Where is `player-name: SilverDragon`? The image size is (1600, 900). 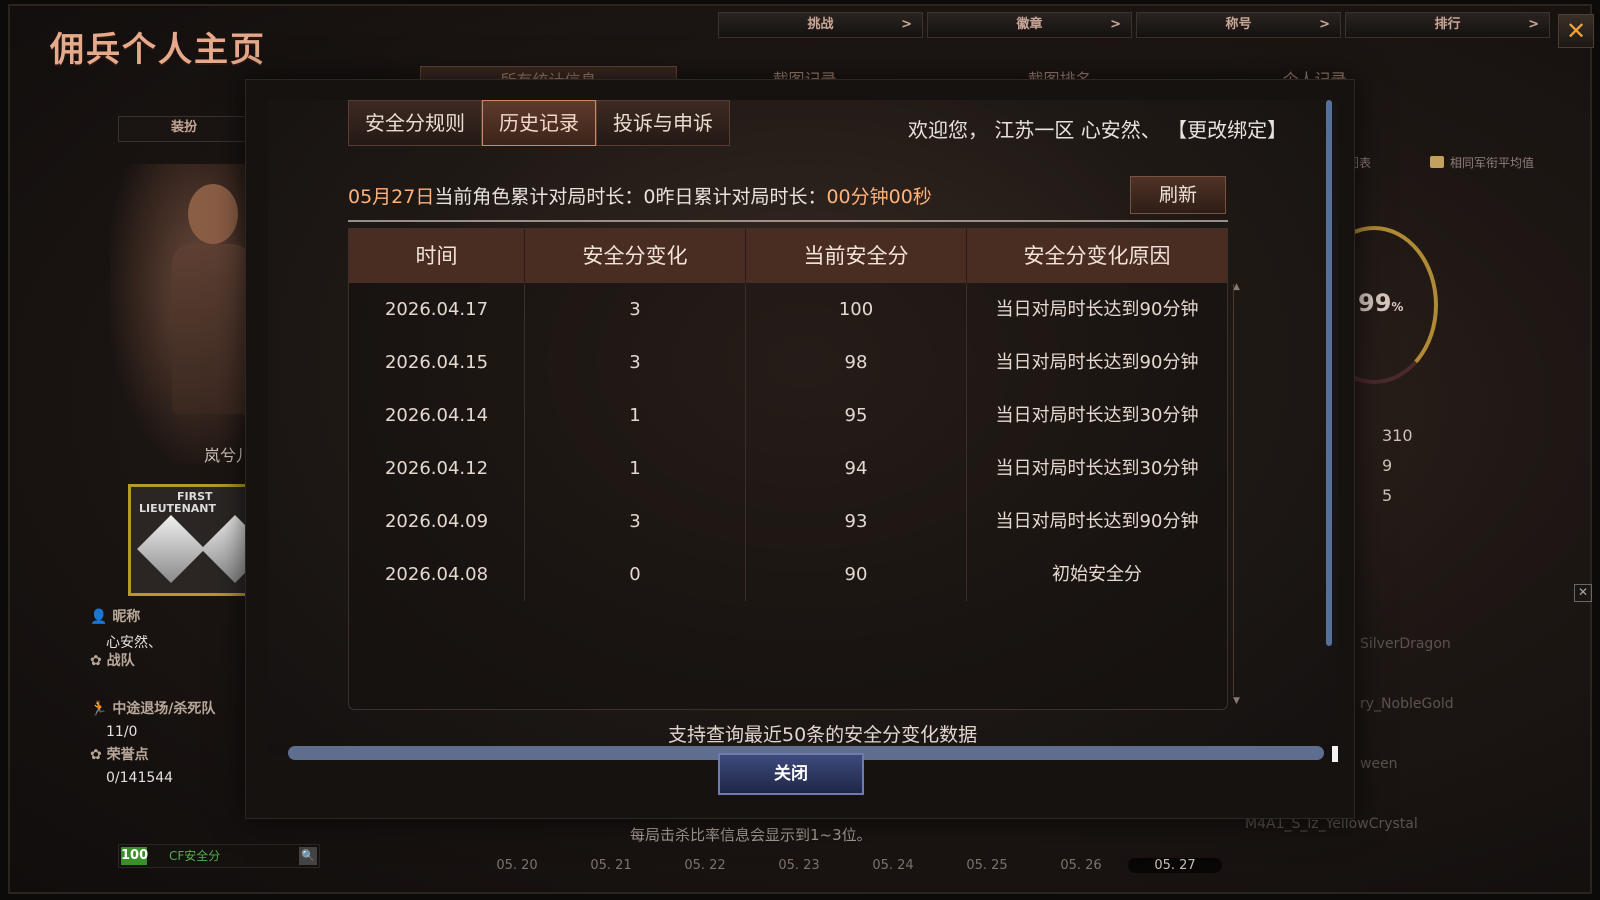
player-name: SilverDragon is located at coordinates (1405, 644).